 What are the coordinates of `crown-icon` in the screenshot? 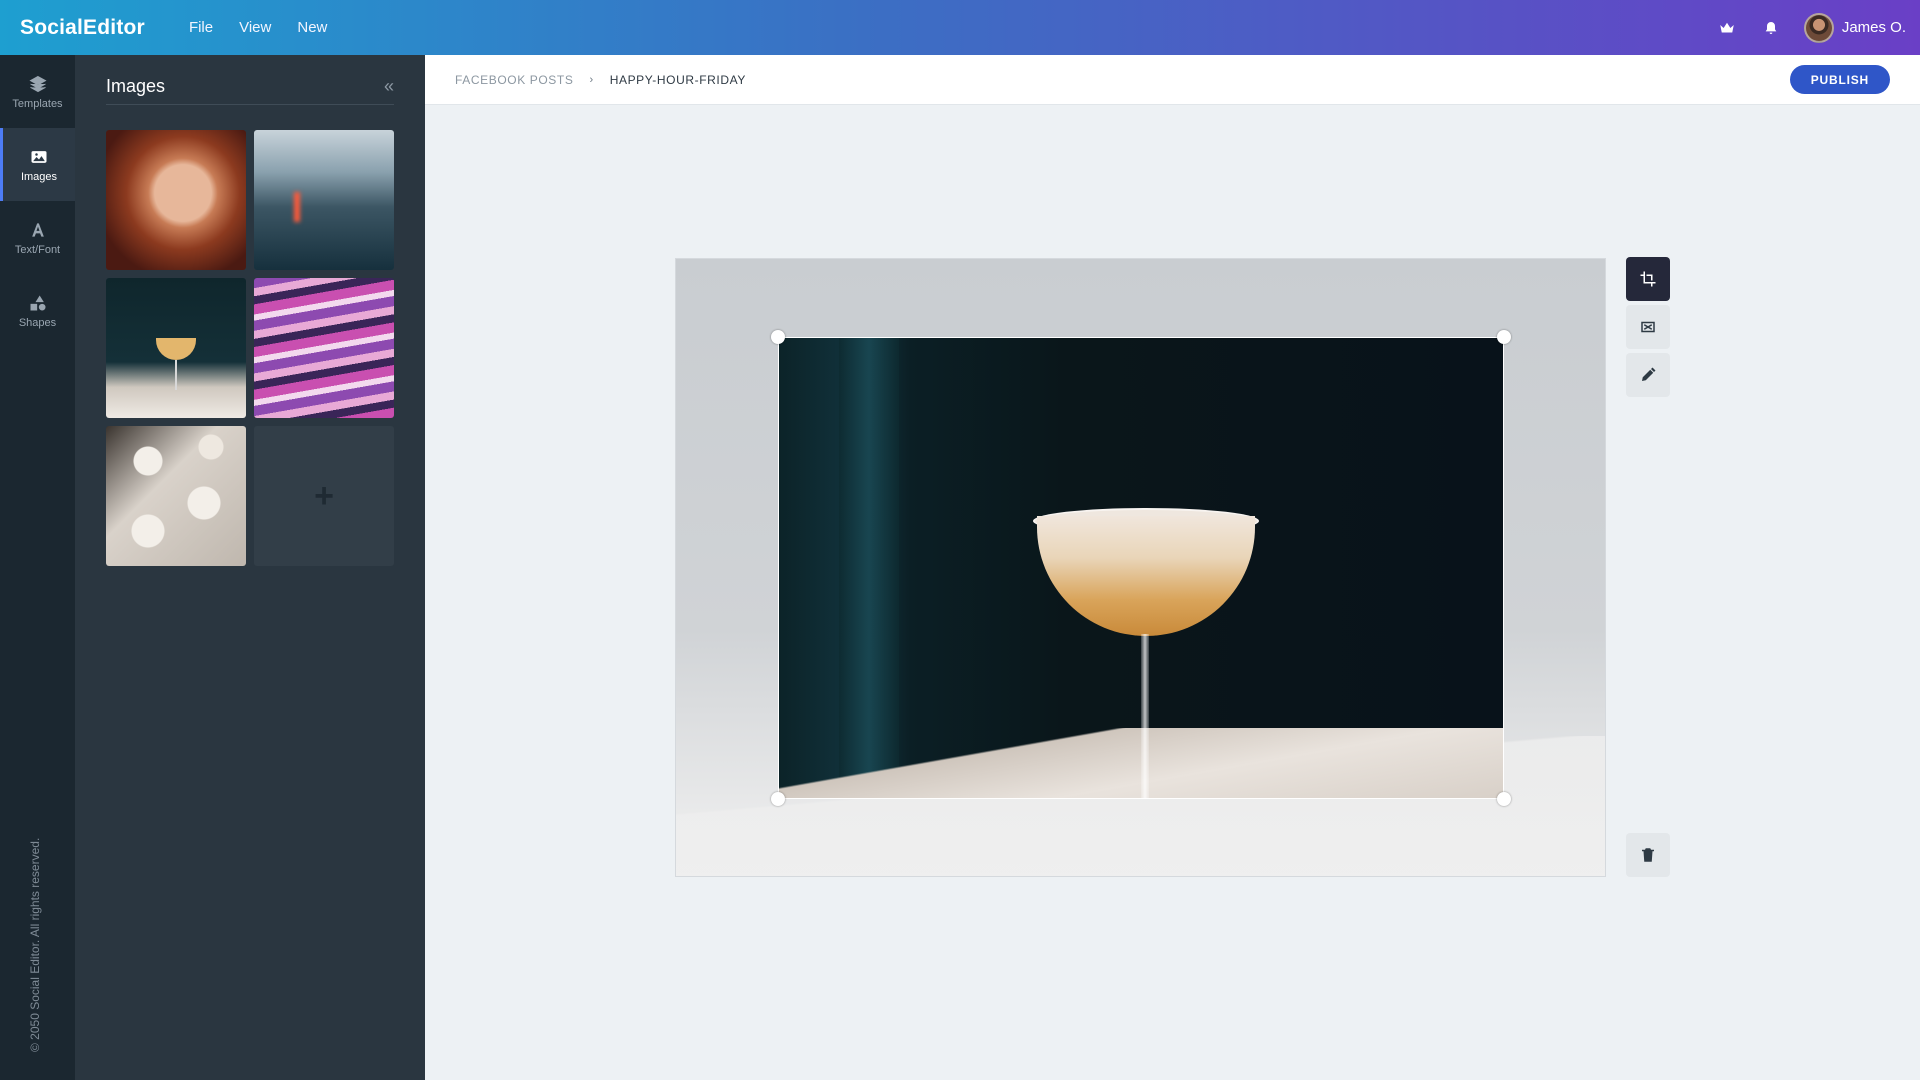 It's located at (1727, 28).